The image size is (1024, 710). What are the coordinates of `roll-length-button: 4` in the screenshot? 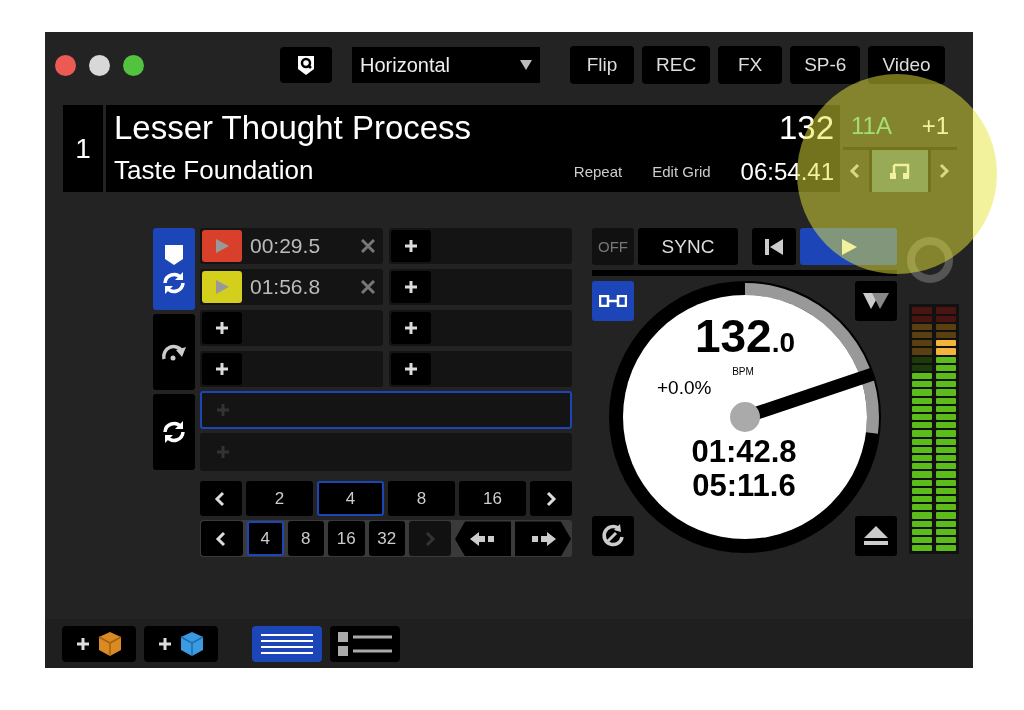 It's located at (265, 539).